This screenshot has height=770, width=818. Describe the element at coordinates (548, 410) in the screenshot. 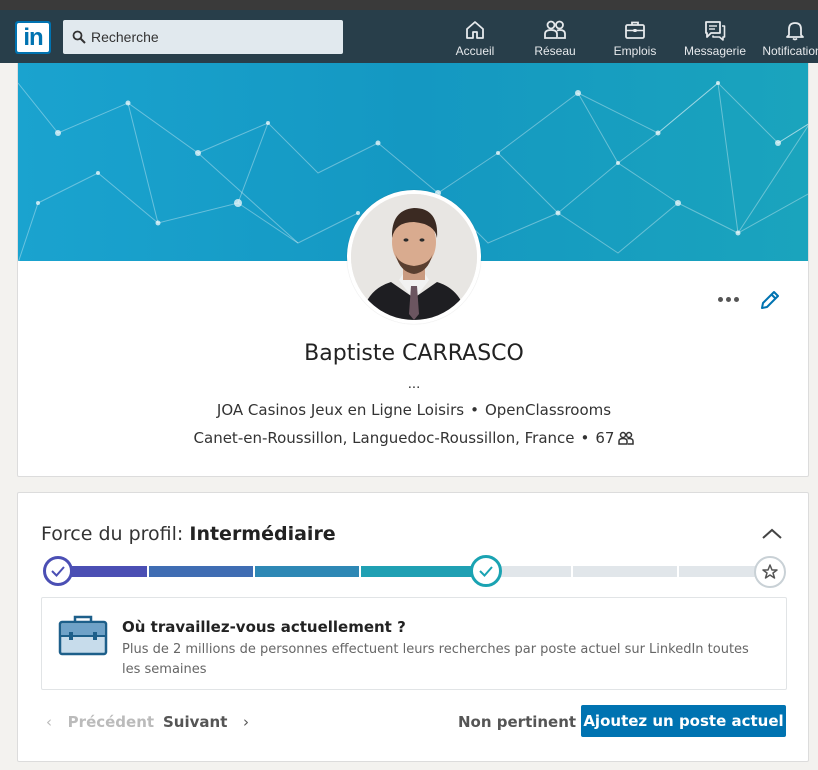

I see `school-link: OpenClassrooms` at that location.